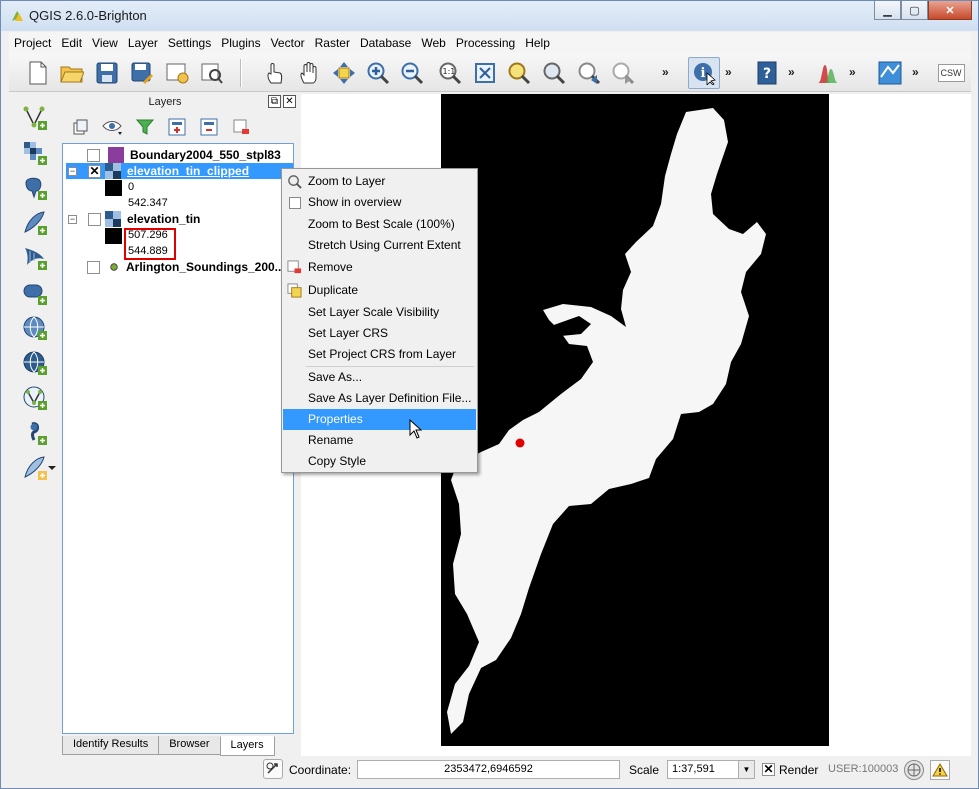 The height and width of the screenshot is (789, 979). Describe the element at coordinates (488, 769) in the screenshot. I see `coordinate-field: 2353472,6946592` at that location.